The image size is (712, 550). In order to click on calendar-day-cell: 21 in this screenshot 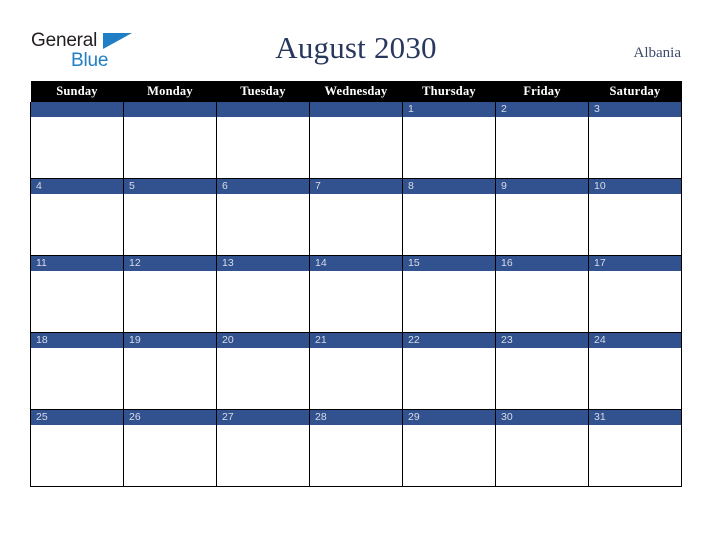, I will do `click(356, 371)`.